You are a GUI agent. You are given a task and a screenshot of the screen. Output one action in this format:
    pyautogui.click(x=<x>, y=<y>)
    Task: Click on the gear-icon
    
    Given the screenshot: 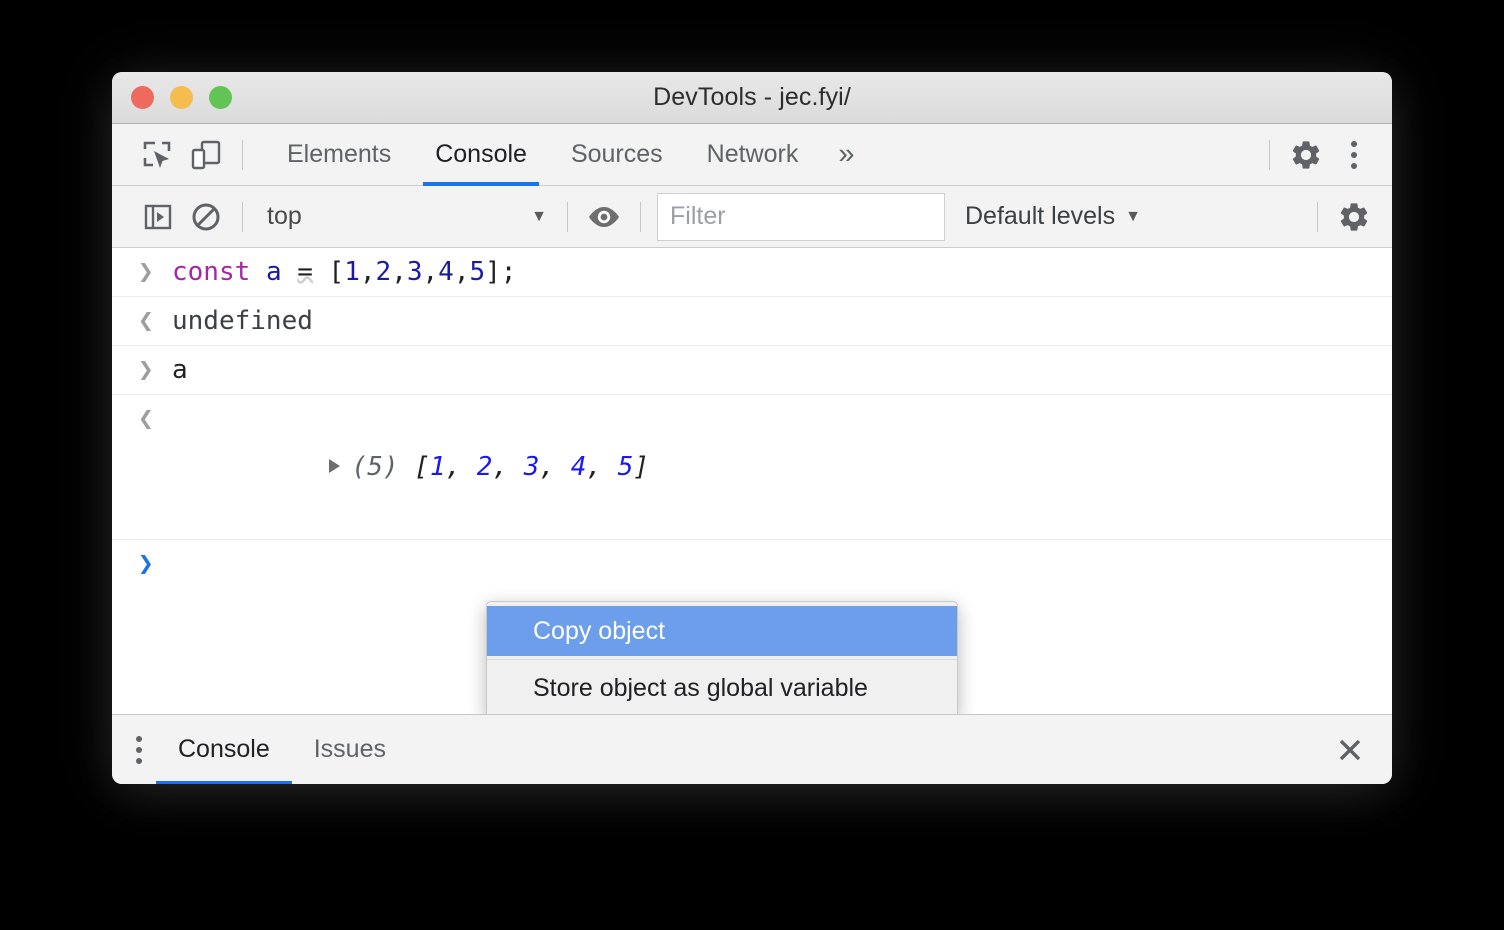 What is the action you would take?
    pyautogui.click(x=1306, y=155)
    